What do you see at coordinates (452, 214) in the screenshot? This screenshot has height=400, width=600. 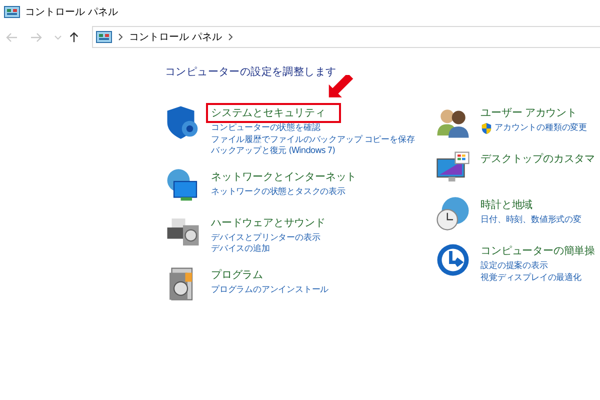 I see `globe-clock-icon` at bounding box center [452, 214].